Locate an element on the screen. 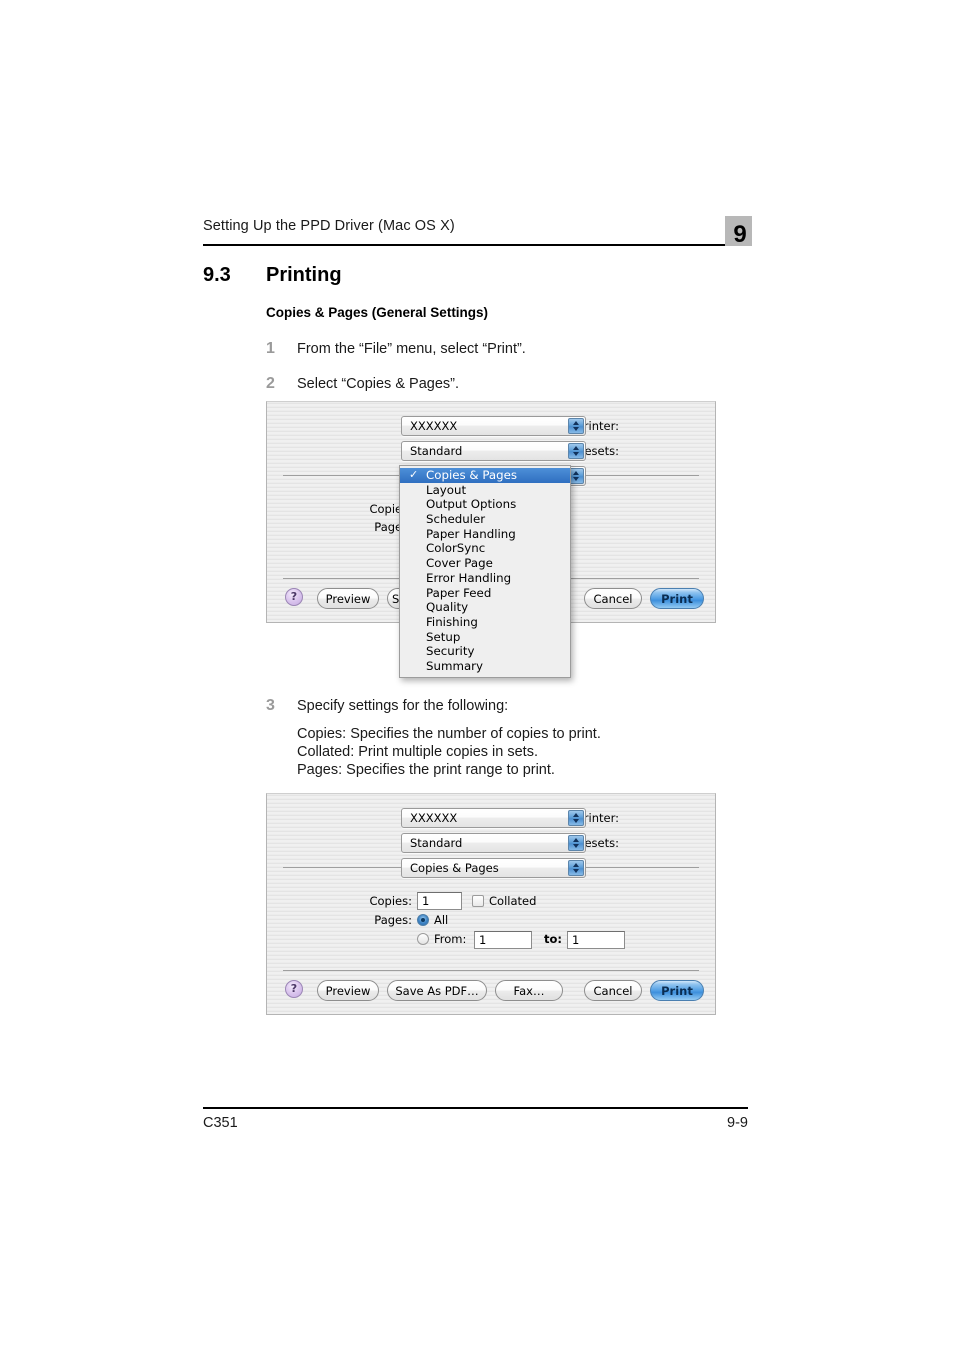  to-input: 1 is located at coordinates (596, 940).